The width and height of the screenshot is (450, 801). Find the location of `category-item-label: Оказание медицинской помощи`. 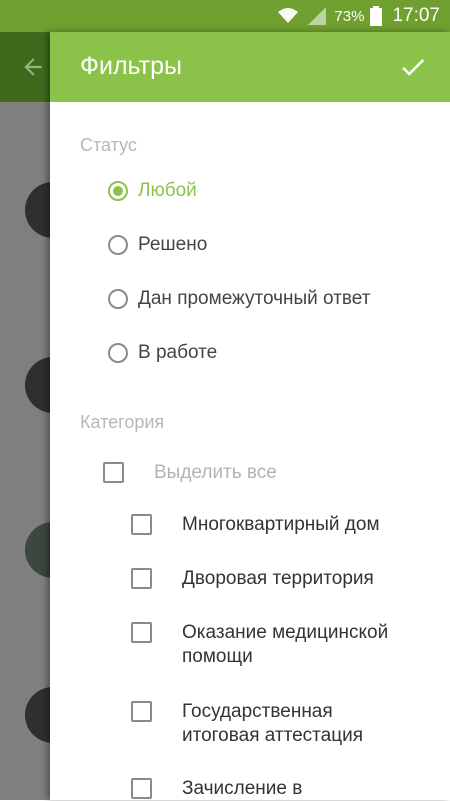

category-item-label: Оказание медицинской помощи is located at coordinates (285, 644).